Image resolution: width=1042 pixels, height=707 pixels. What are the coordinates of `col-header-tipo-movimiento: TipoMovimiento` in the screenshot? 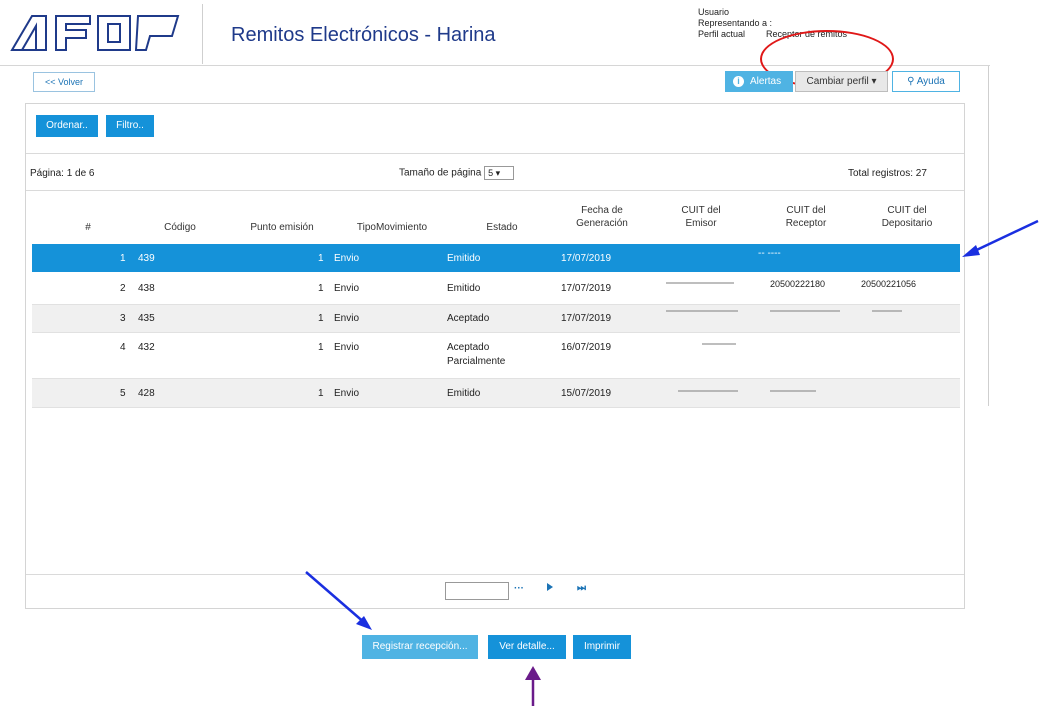 It's located at (392, 227).